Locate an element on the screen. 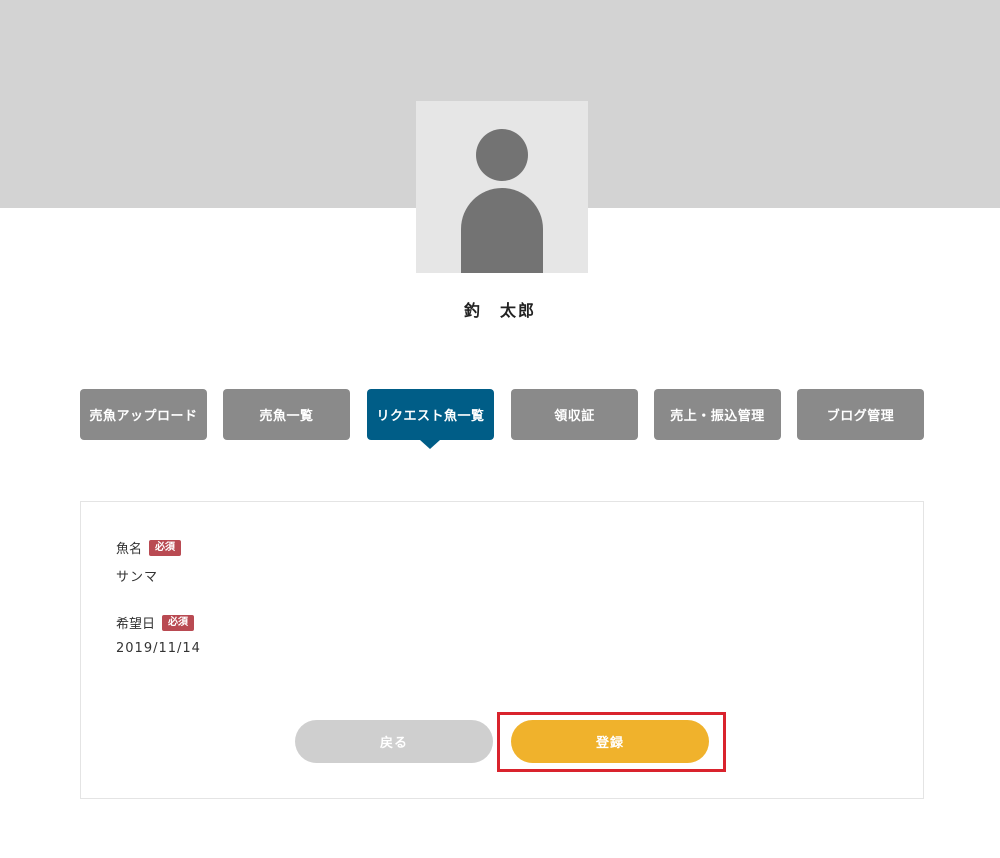 The image size is (1000, 858). tab-sales-transfer: 売上・振込管理 is located at coordinates (717, 414).